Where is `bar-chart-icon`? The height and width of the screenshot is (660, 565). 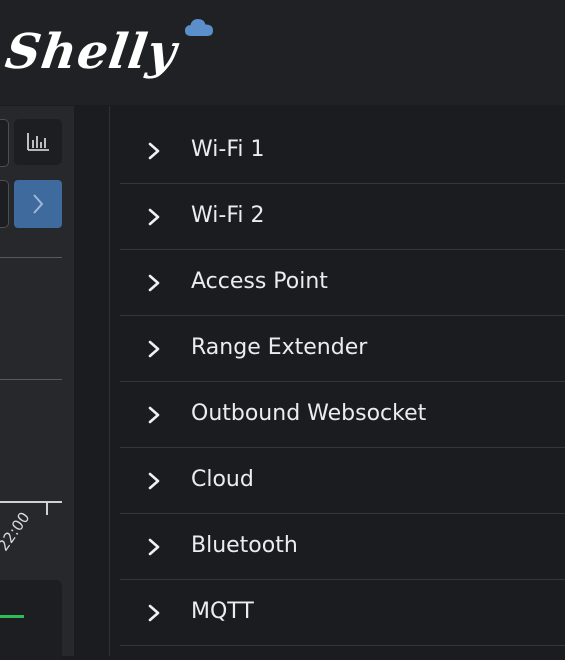 bar-chart-icon is located at coordinates (38, 142).